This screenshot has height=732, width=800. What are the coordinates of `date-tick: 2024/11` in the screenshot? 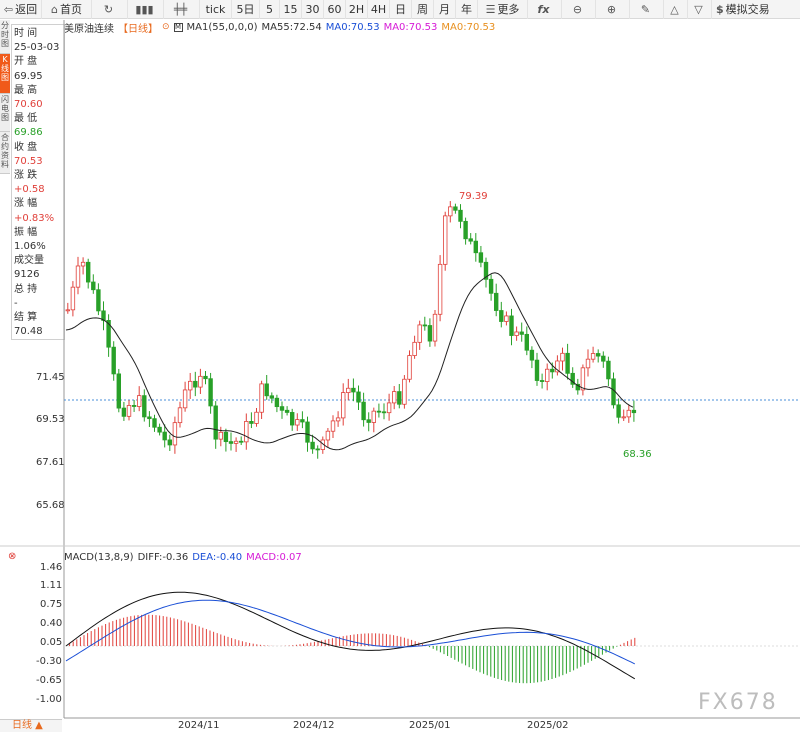 It's located at (199, 725).